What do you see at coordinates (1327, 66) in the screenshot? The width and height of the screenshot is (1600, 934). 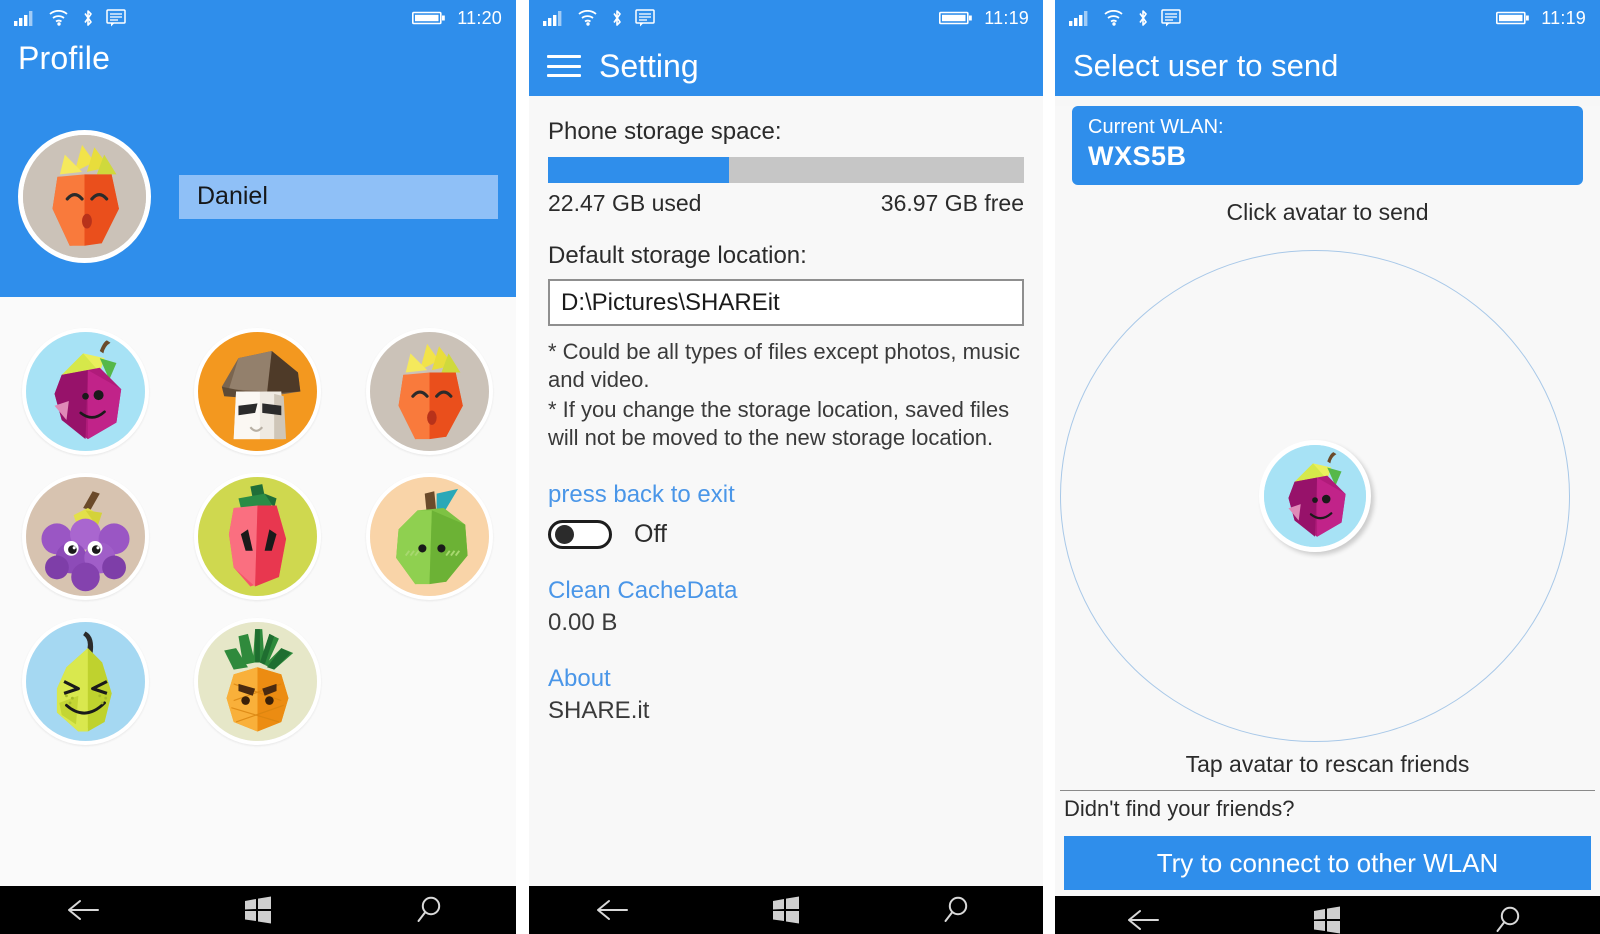 I see `title-bar-select-user: Select user to send` at bounding box center [1327, 66].